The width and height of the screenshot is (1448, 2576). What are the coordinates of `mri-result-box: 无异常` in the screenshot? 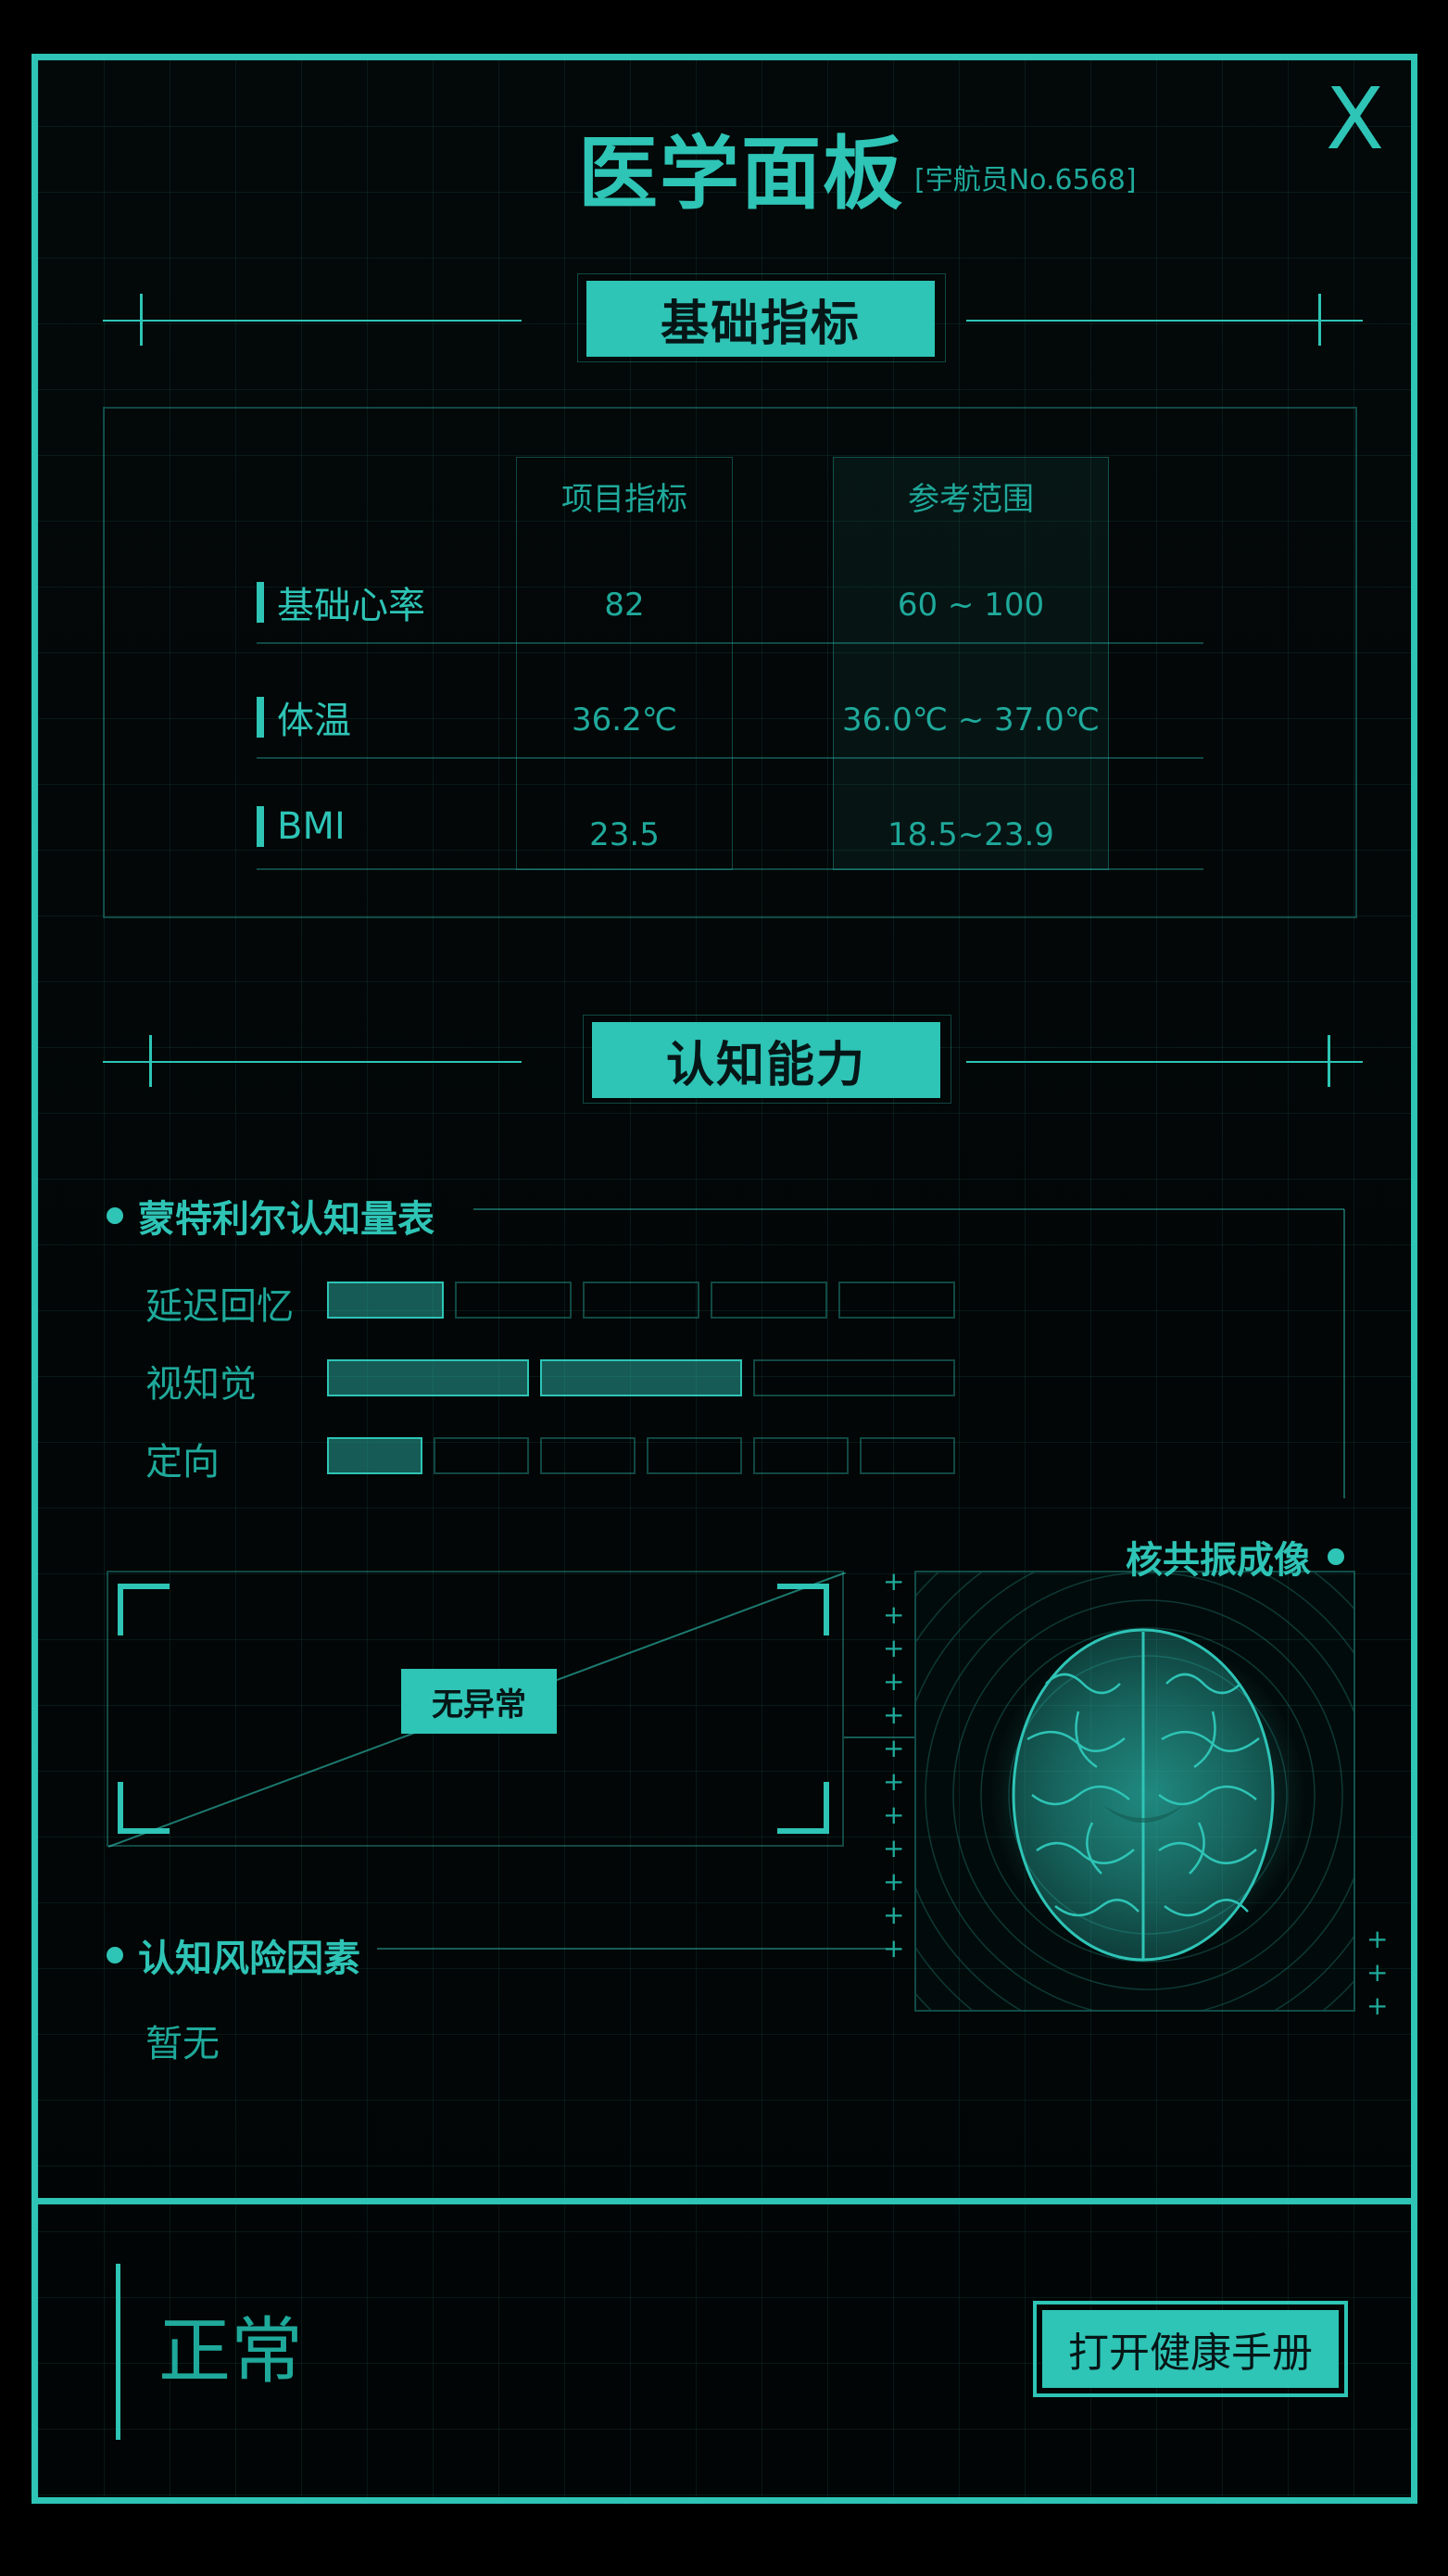 It's located at (476, 1709).